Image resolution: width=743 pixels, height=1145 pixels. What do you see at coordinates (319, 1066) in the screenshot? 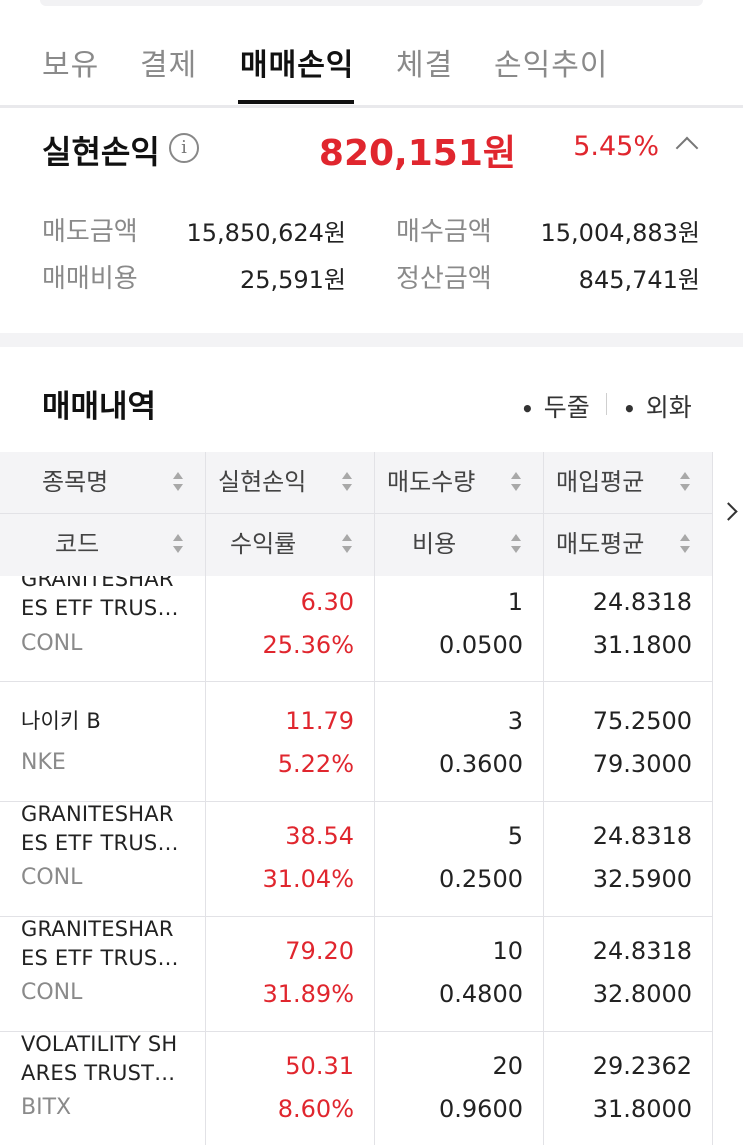
I see `realized-pnl: 50.31` at bounding box center [319, 1066].